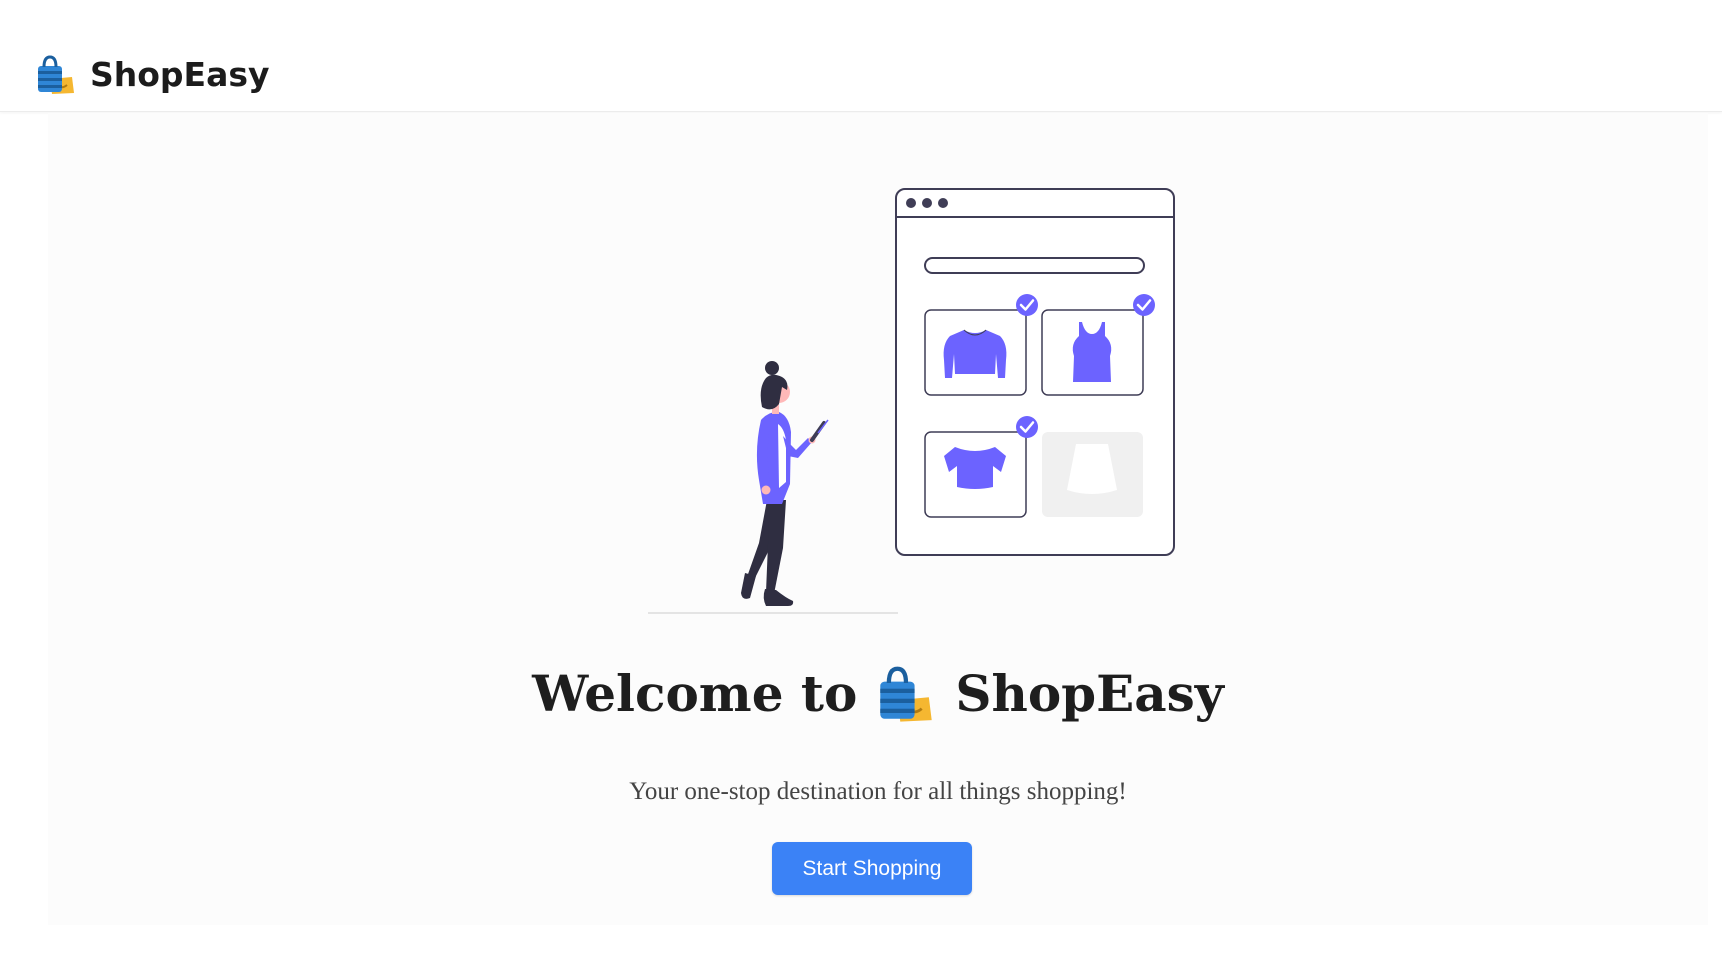  Describe the element at coordinates (878, 693) in the screenshot. I see `hero-title: Welcome to ShopEasy` at that location.